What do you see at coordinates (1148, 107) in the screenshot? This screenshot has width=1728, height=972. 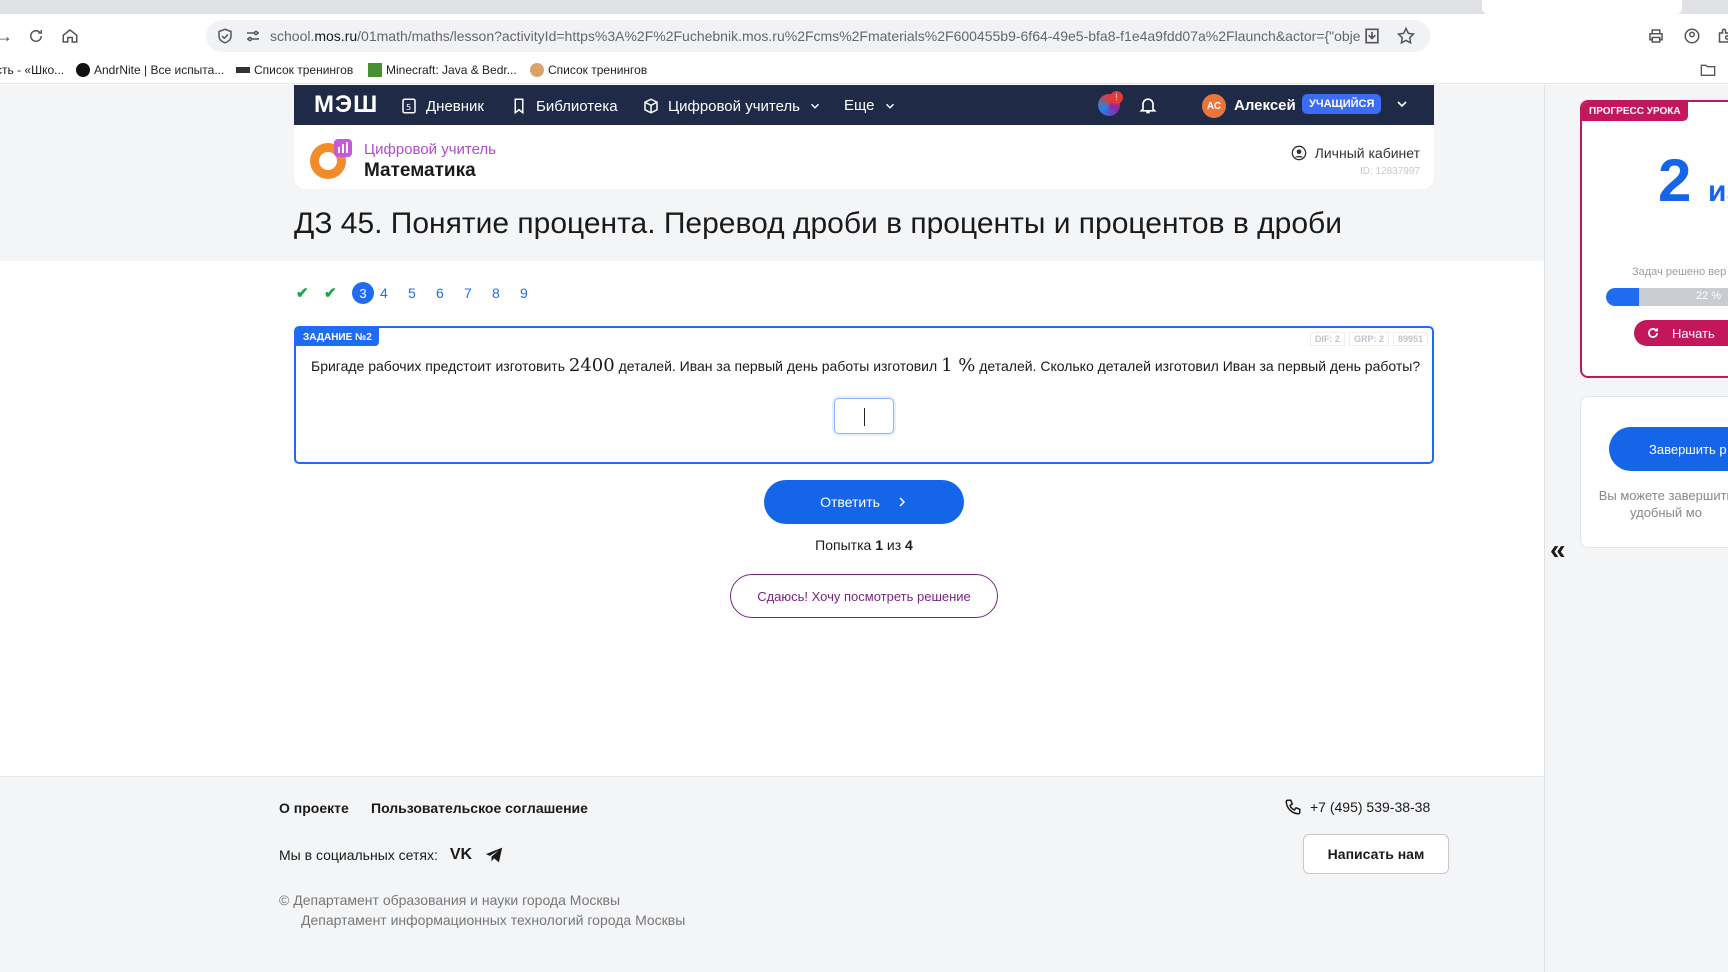 I see `bell-icon` at bounding box center [1148, 107].